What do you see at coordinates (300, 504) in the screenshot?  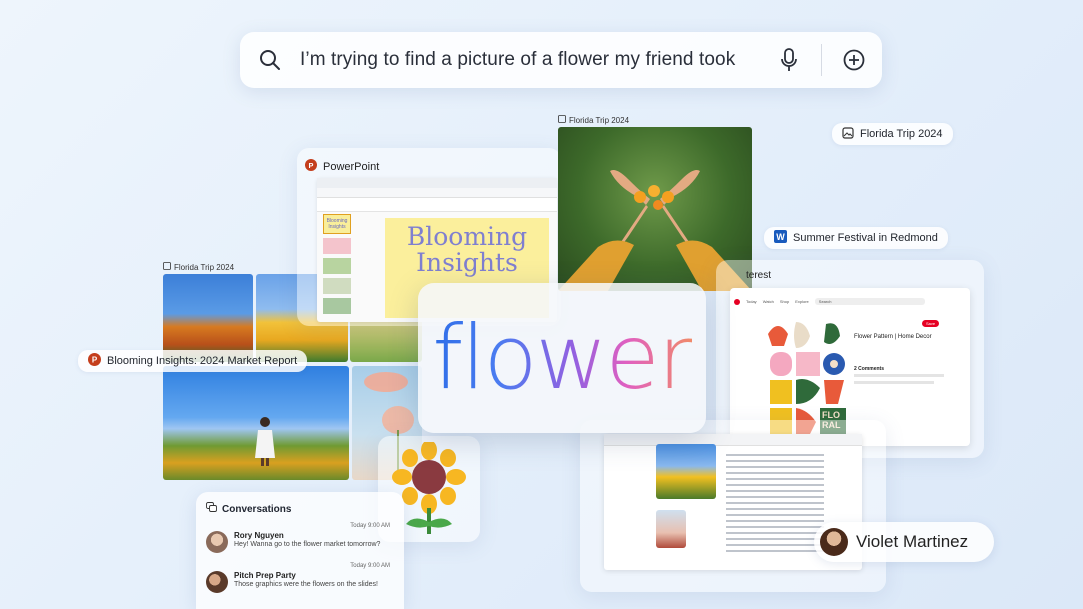 I see `conversations-header: Conversations` at bounding box center [300, 504].